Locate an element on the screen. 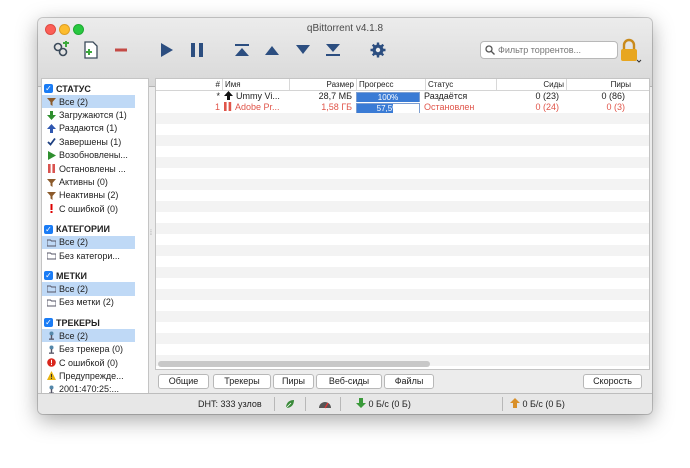 This screenshot has height=468, width=690. progress-bar: 57,5% is located at coordinates (388, 108).